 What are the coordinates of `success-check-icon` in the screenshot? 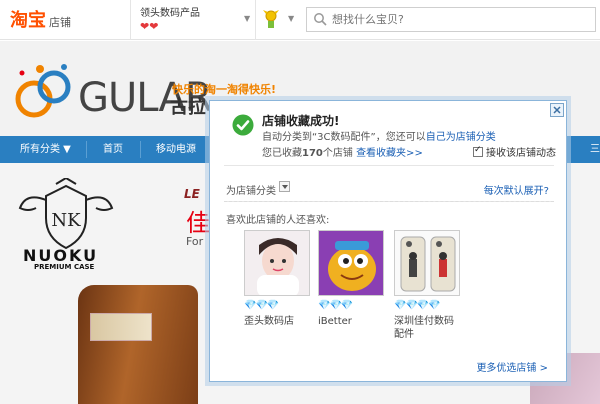 It's located at (243, 125).